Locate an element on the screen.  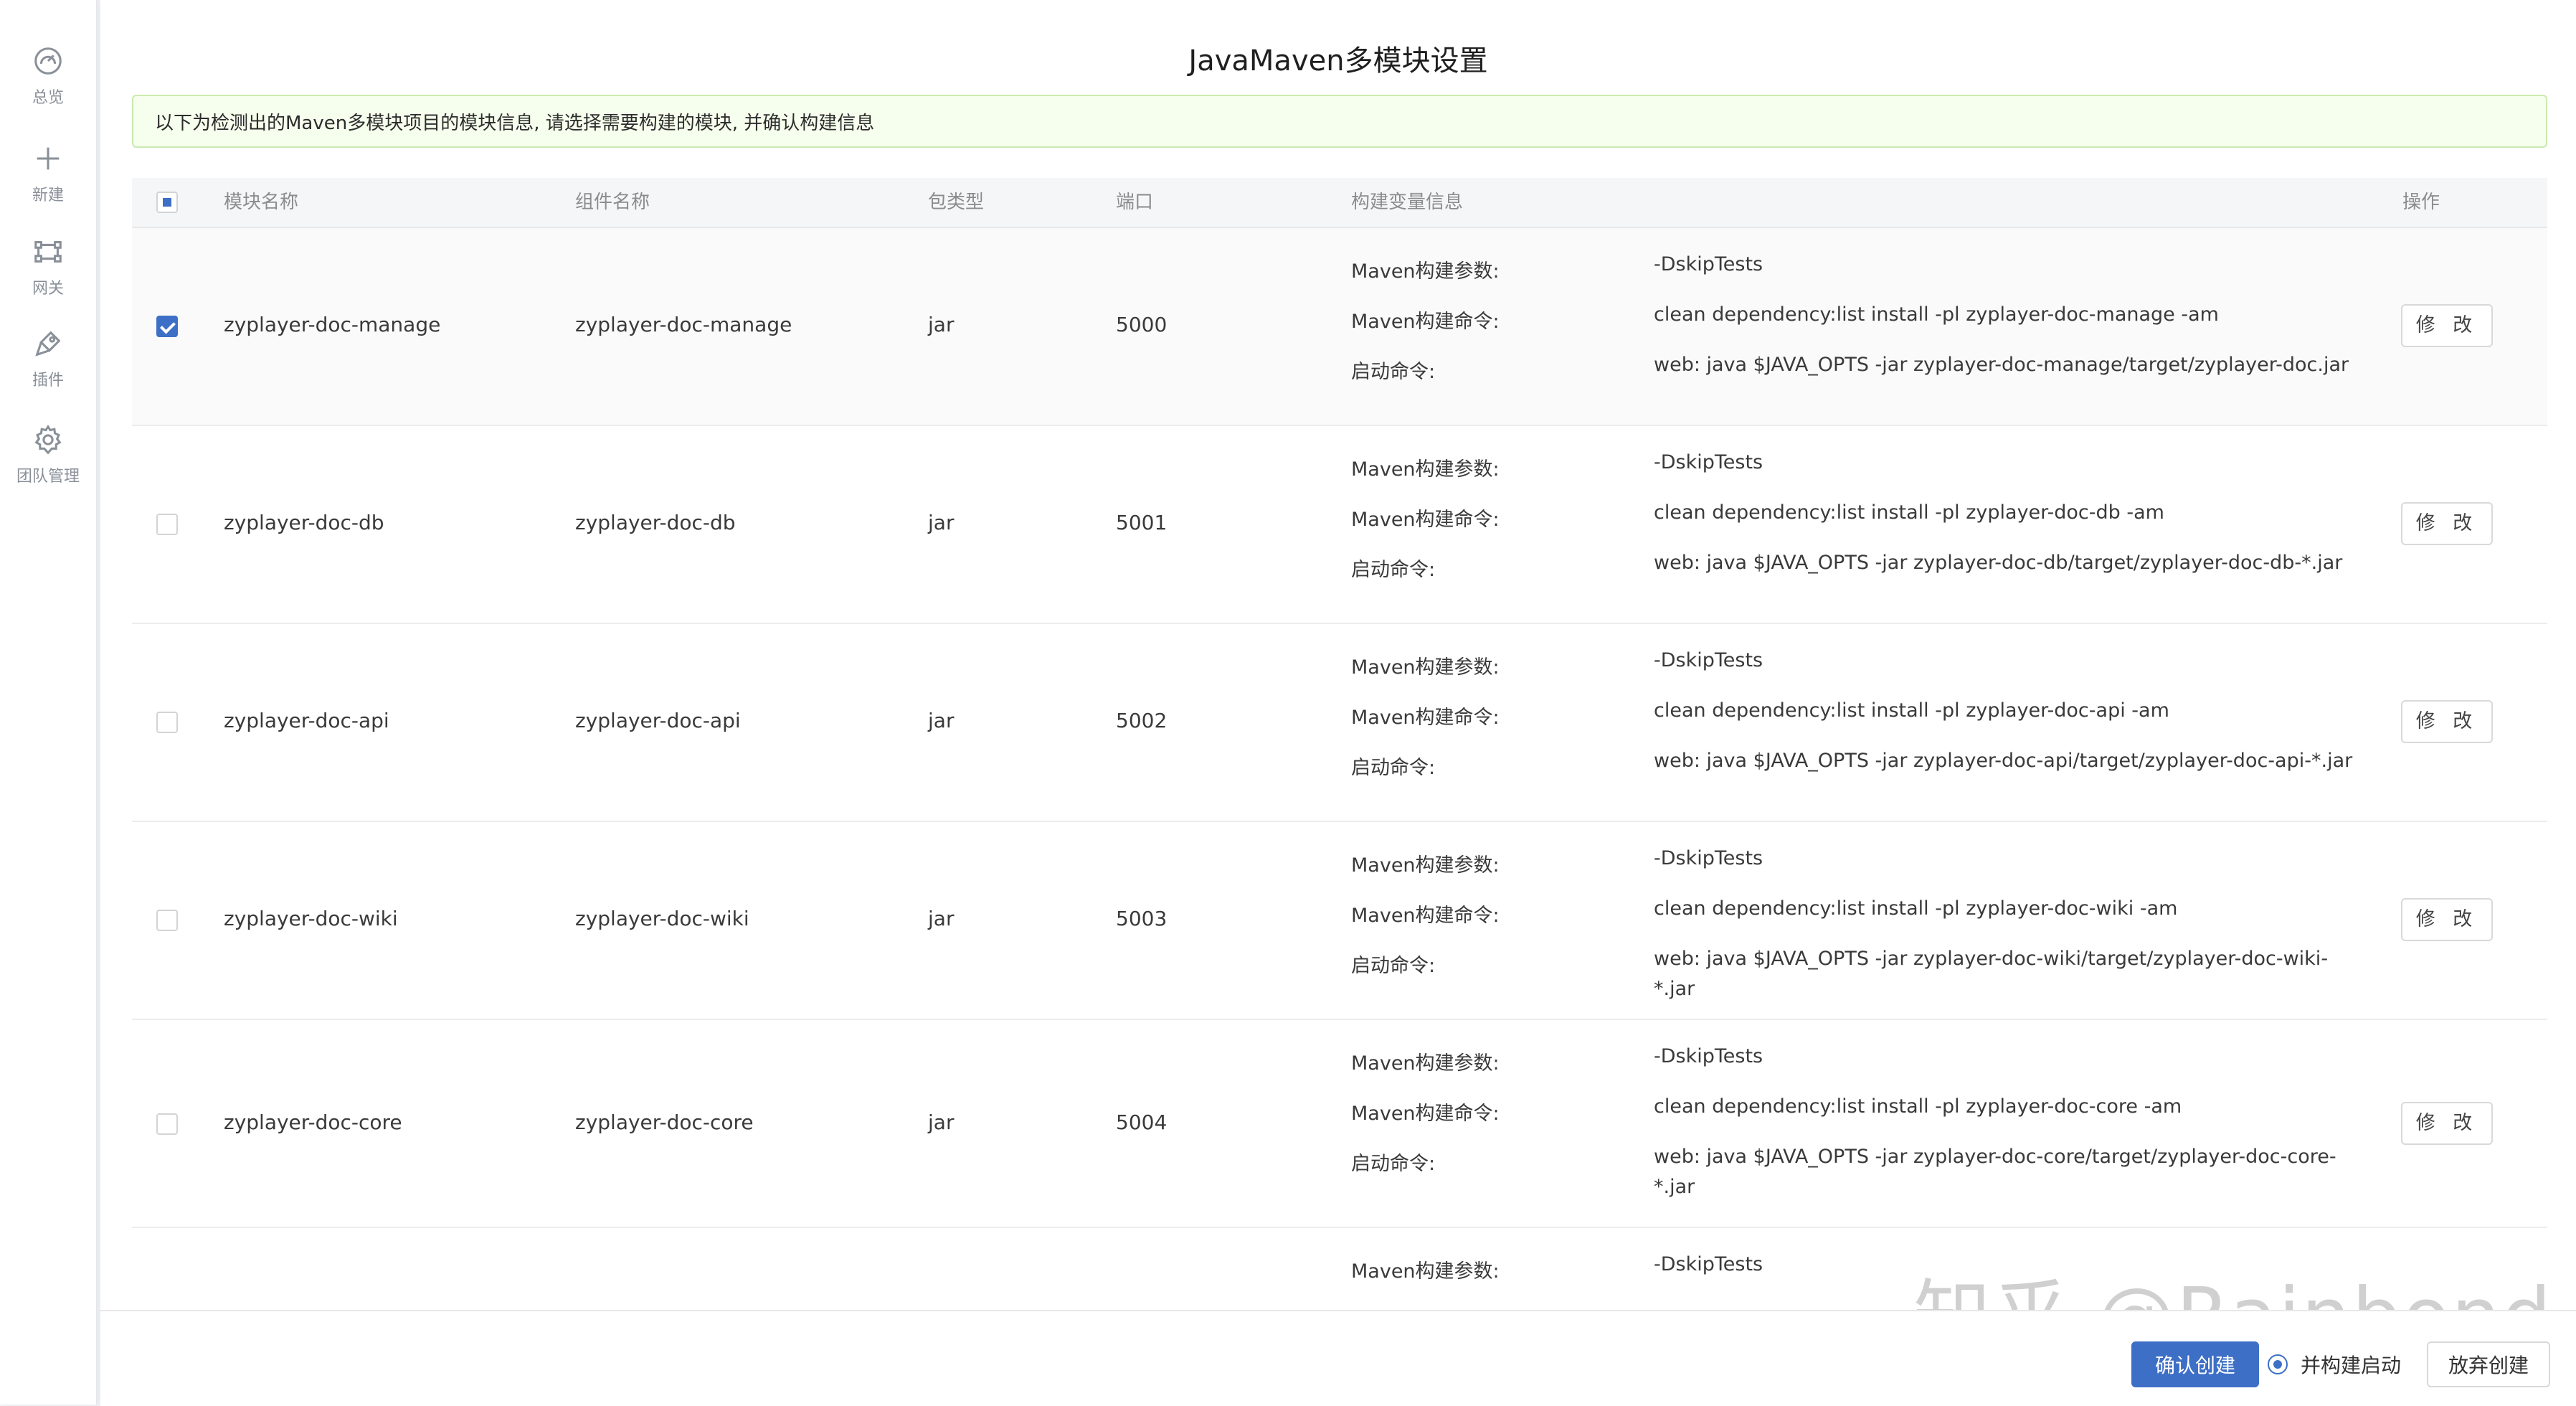
component-name: zyplayer-doc-db is located at coordinates (655, 523).